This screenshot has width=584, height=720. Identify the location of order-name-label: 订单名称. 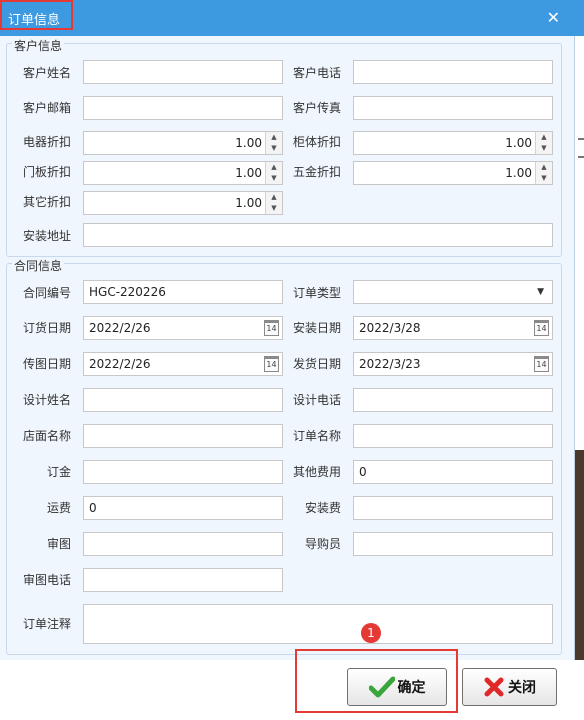
(316, 436).